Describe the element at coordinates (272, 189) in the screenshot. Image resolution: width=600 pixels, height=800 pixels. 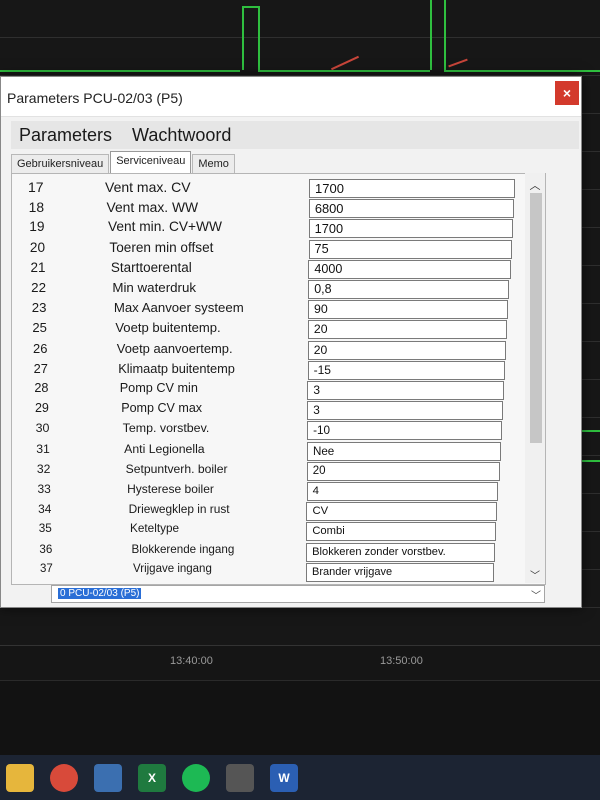
I see `parameter-row: 17 Vent max. CV 1700` at that location.